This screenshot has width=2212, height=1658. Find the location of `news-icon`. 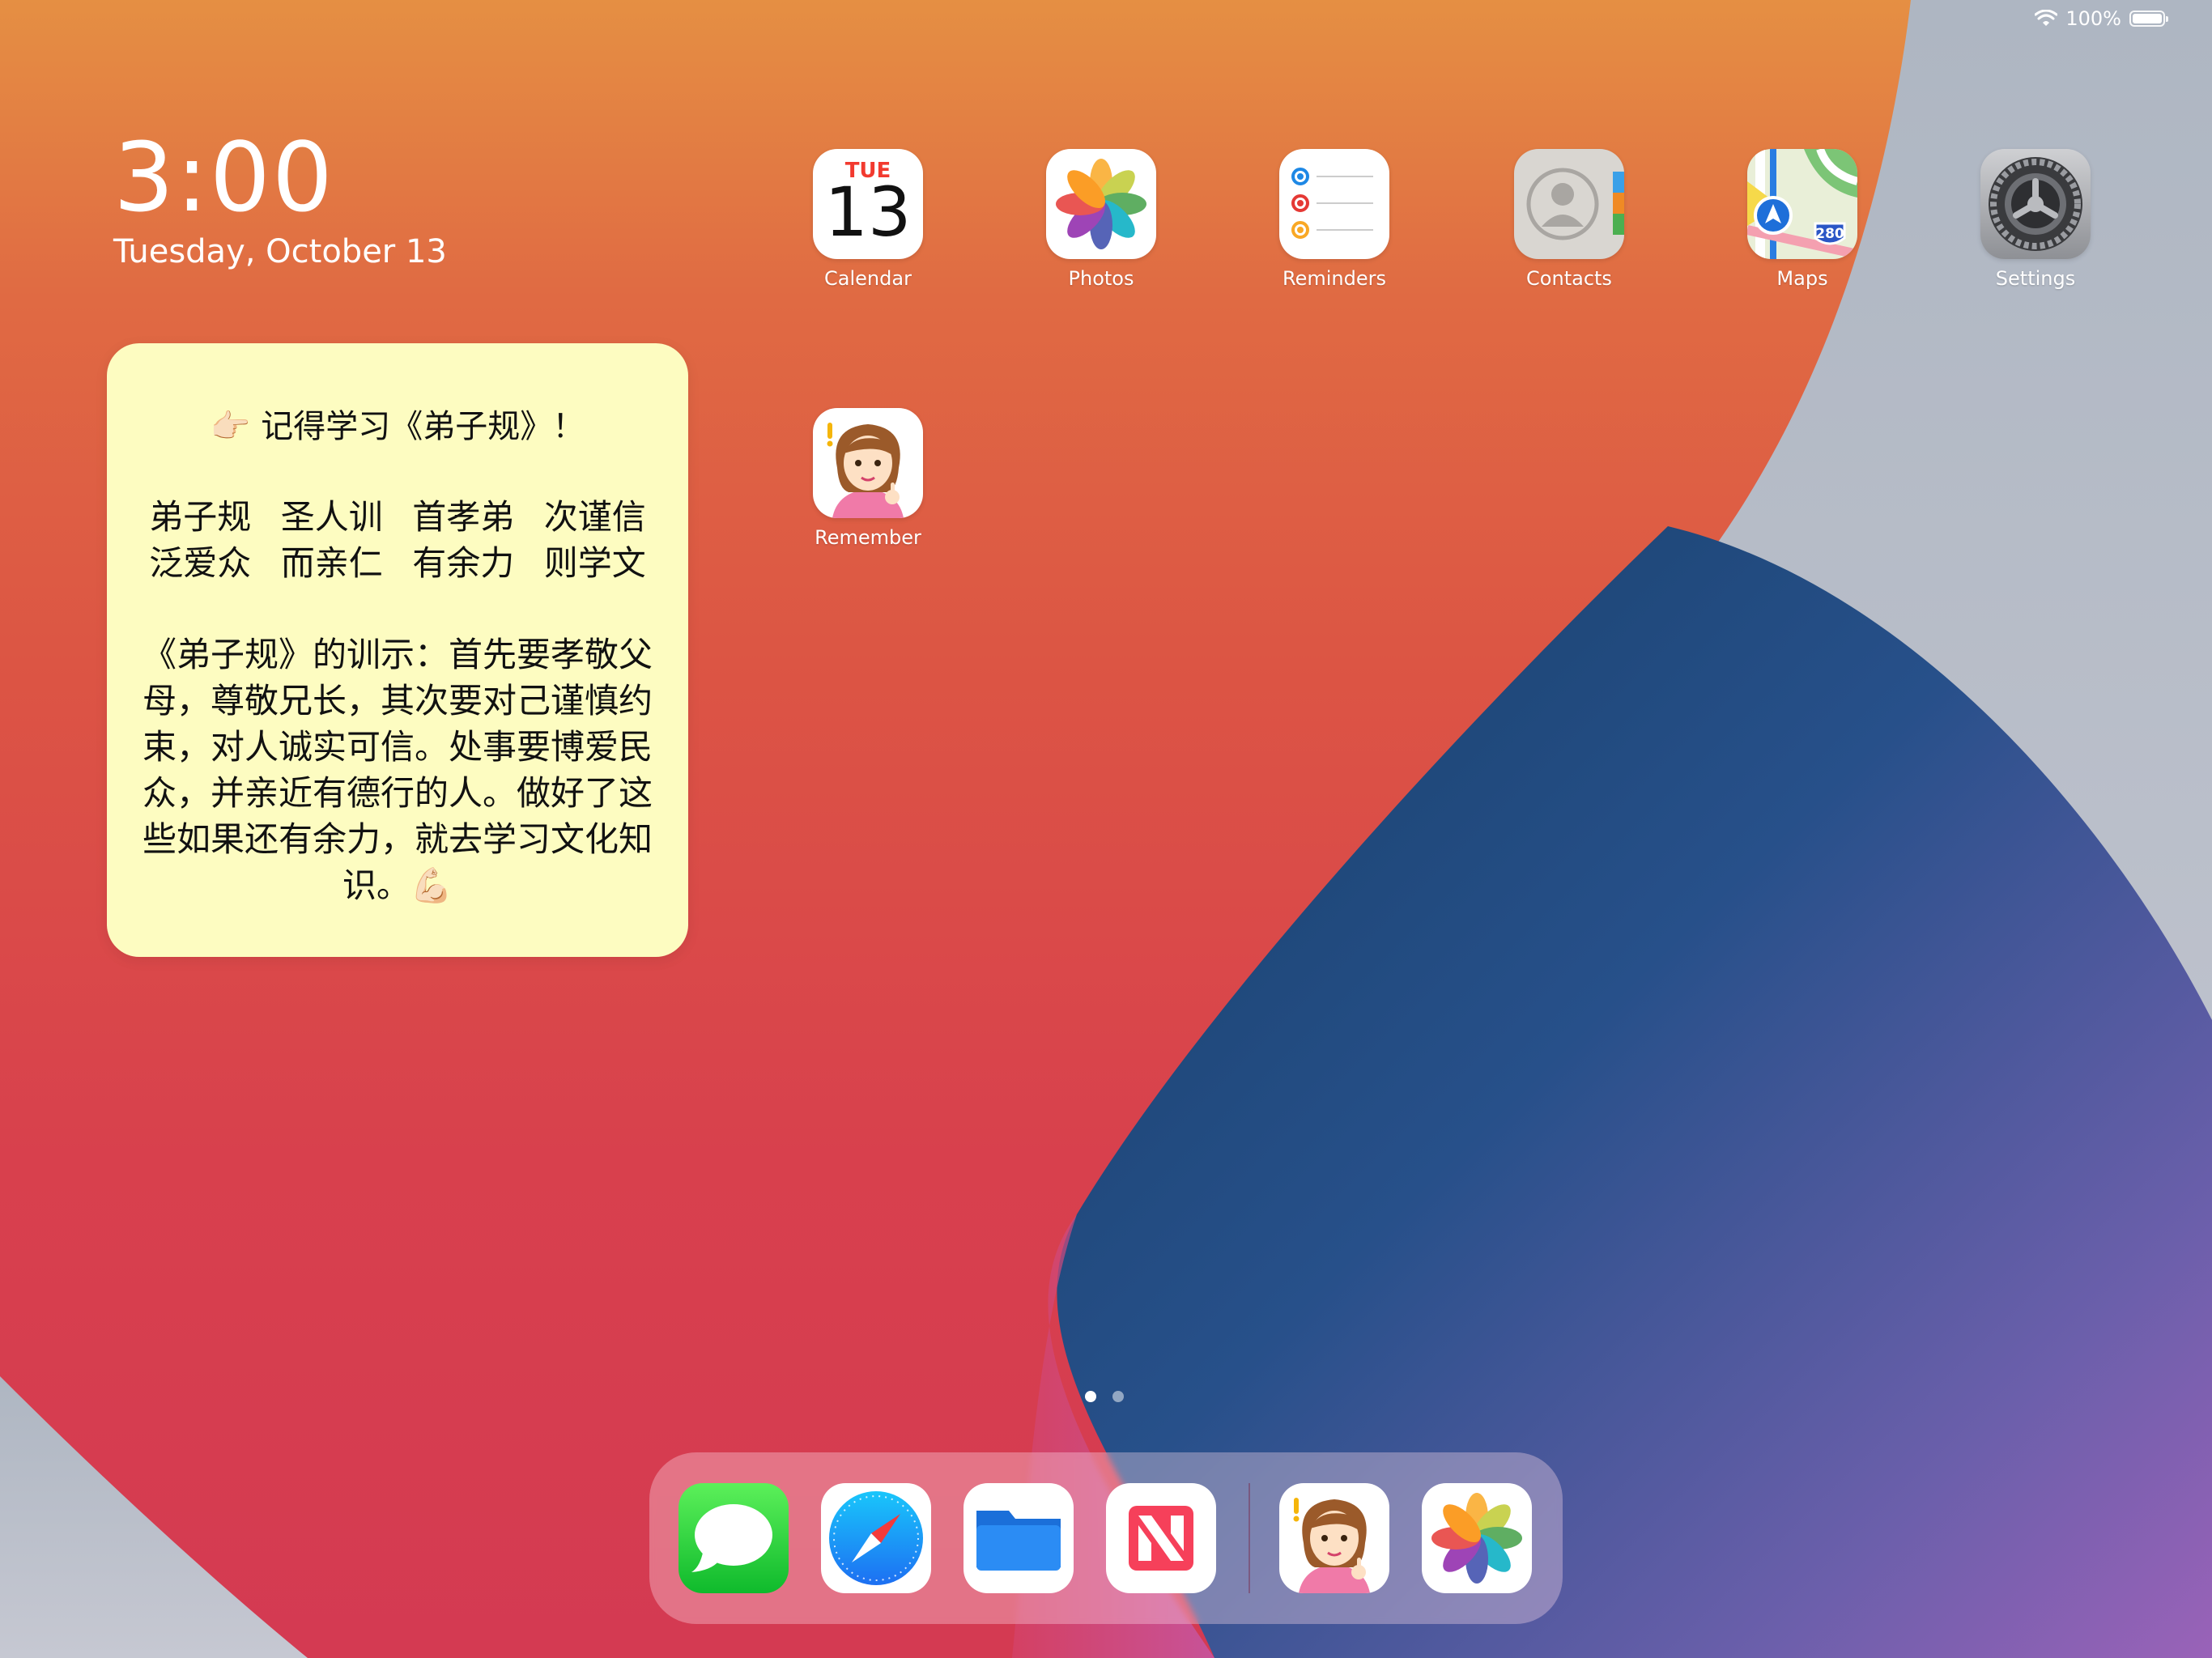

news-icon is located at coordinates (1161, 1538).